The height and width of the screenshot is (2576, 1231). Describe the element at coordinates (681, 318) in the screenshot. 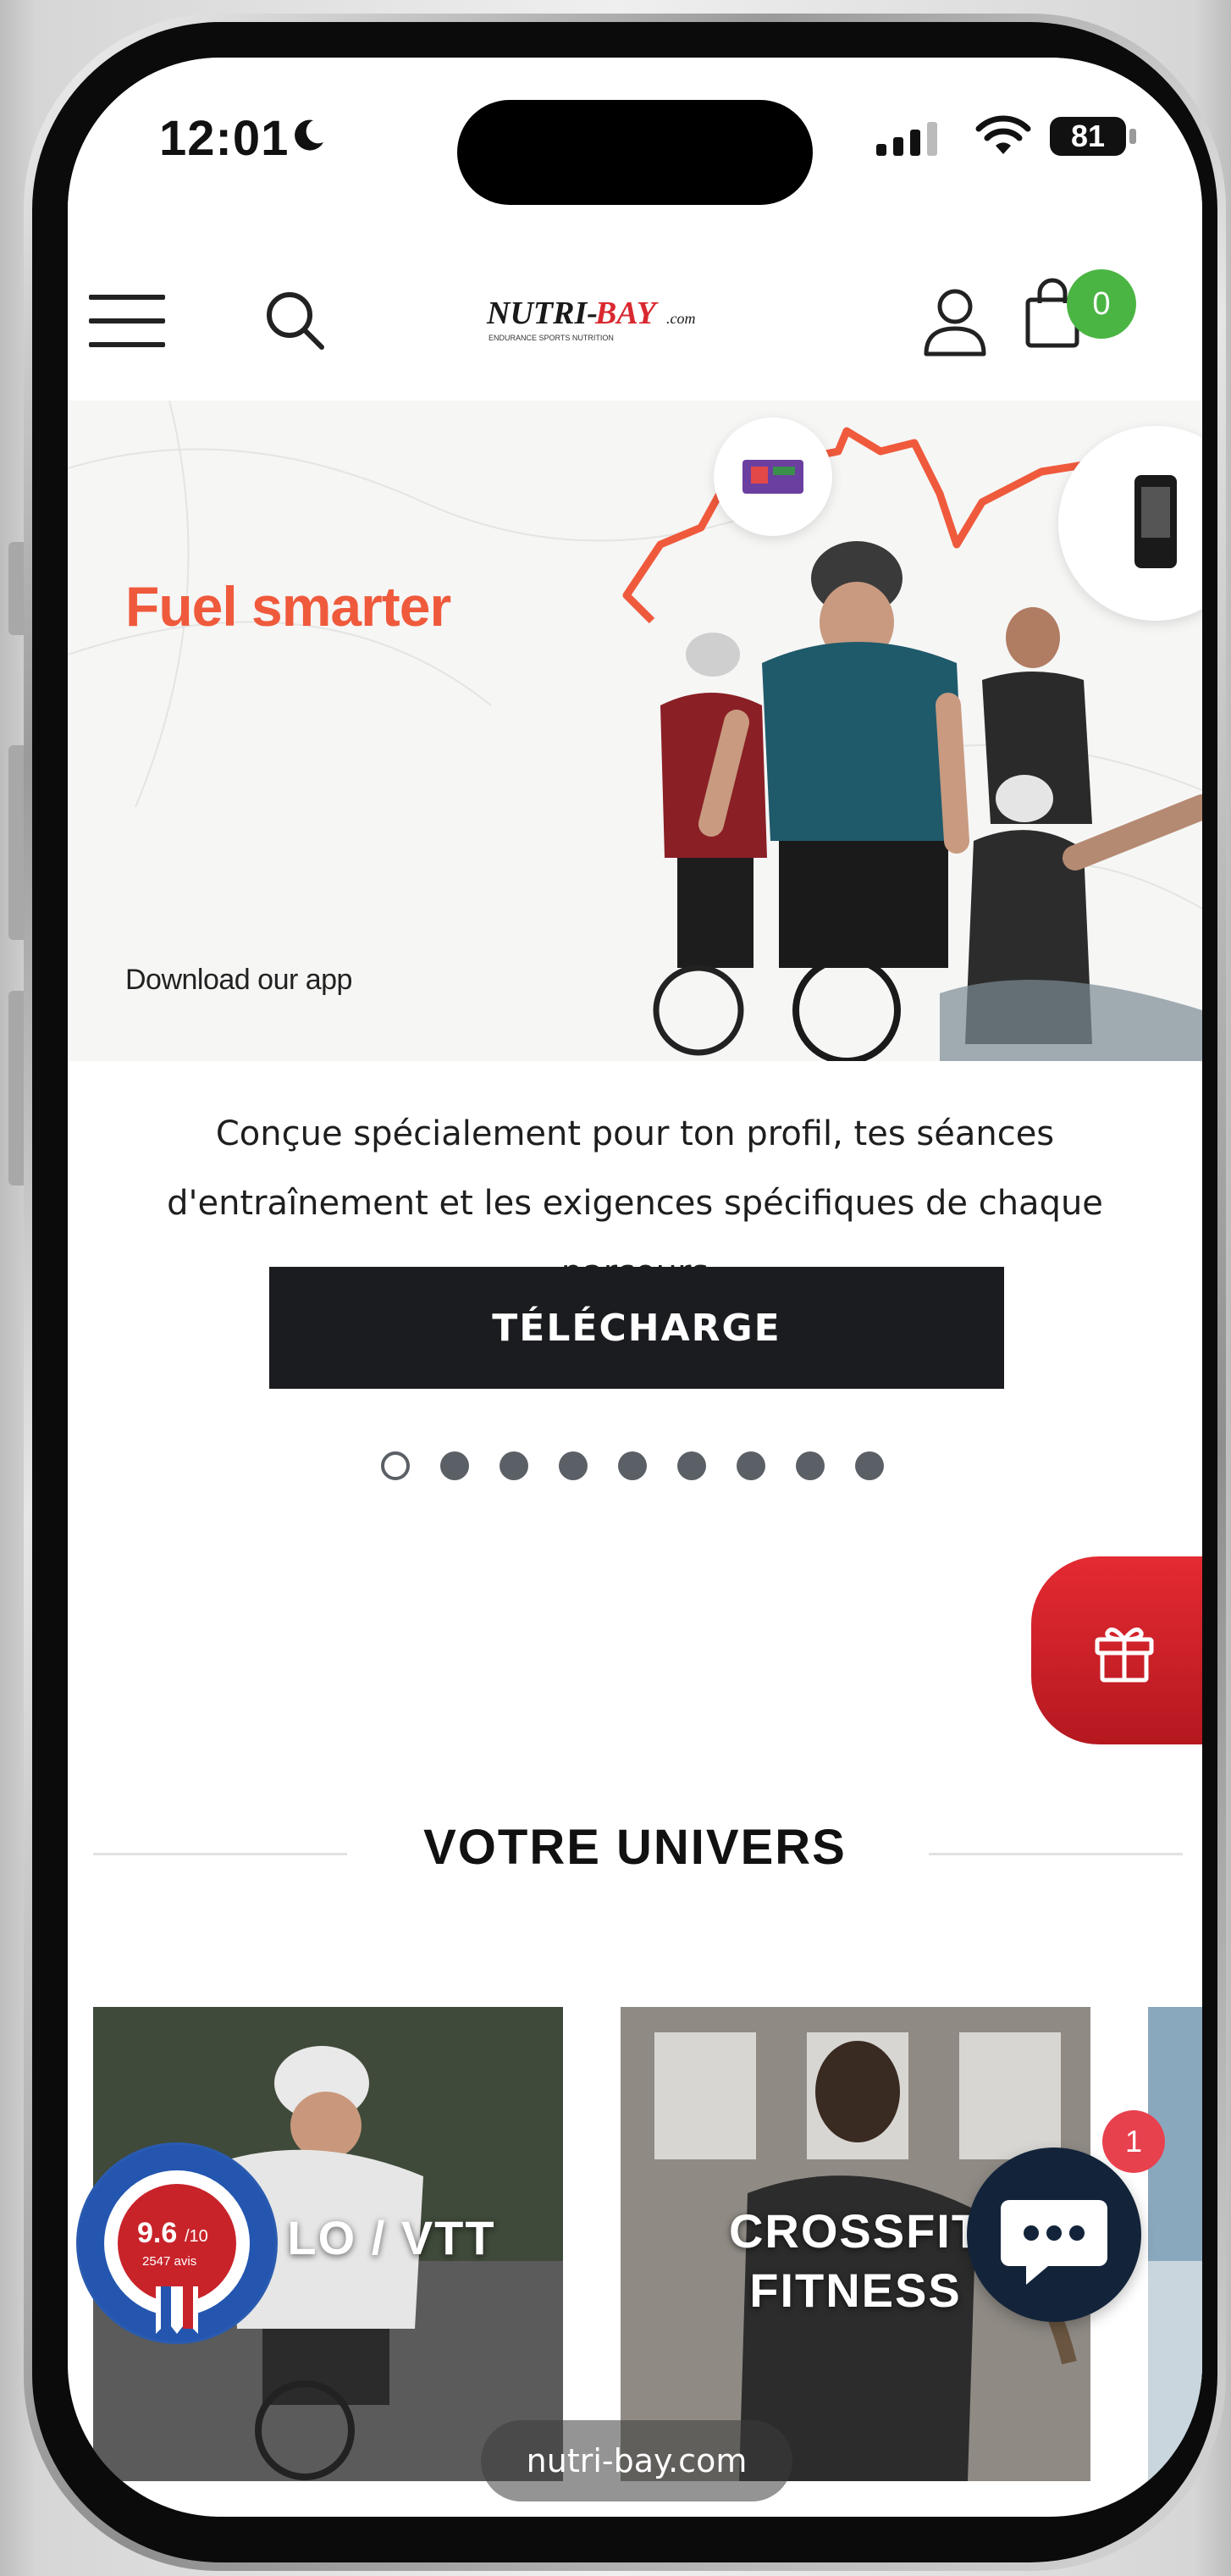

I see `svg-text: .com` at that location.